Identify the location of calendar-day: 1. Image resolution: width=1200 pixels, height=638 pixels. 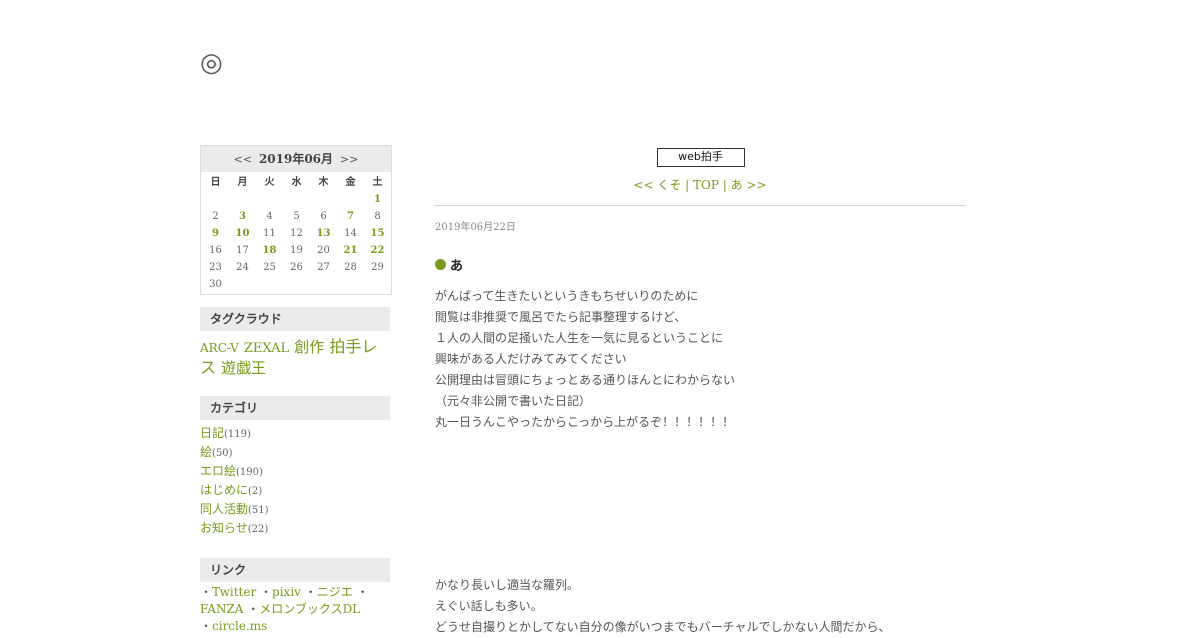
(377, 199).